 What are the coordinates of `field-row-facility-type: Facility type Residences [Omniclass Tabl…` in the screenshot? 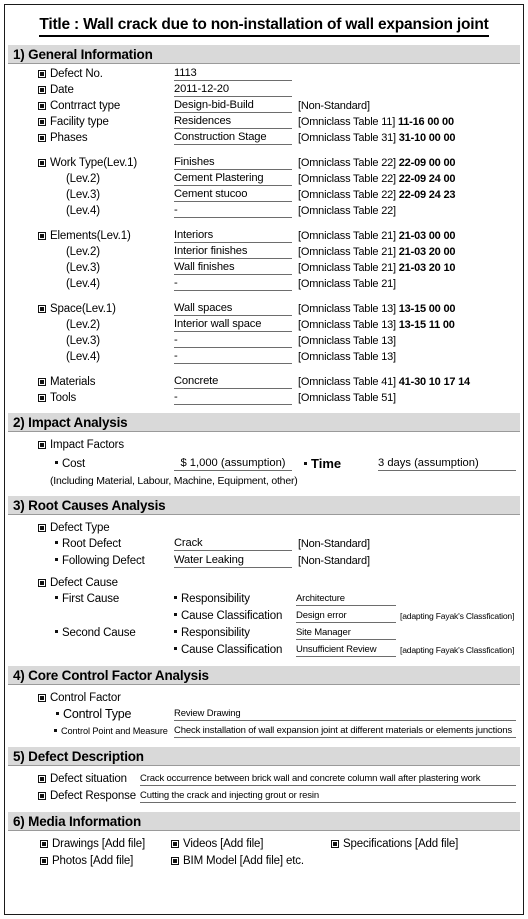 It's located at (264, 122).